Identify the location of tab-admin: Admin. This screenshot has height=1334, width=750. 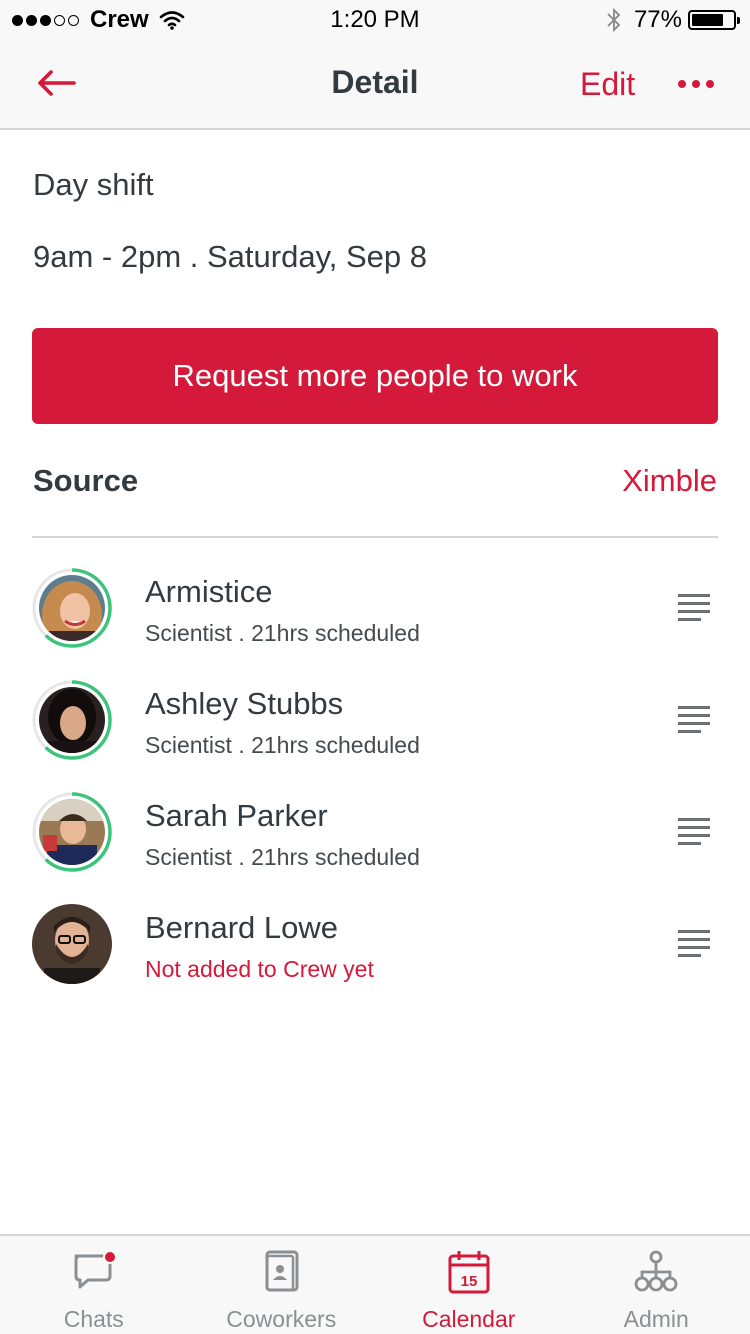
(656, 1285).